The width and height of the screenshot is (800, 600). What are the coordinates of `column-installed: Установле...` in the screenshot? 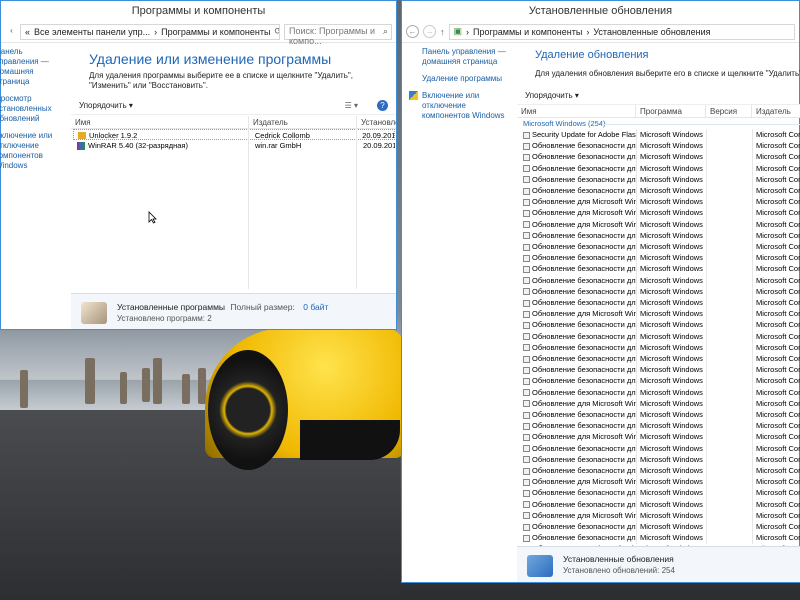 It's located at (376, 122).